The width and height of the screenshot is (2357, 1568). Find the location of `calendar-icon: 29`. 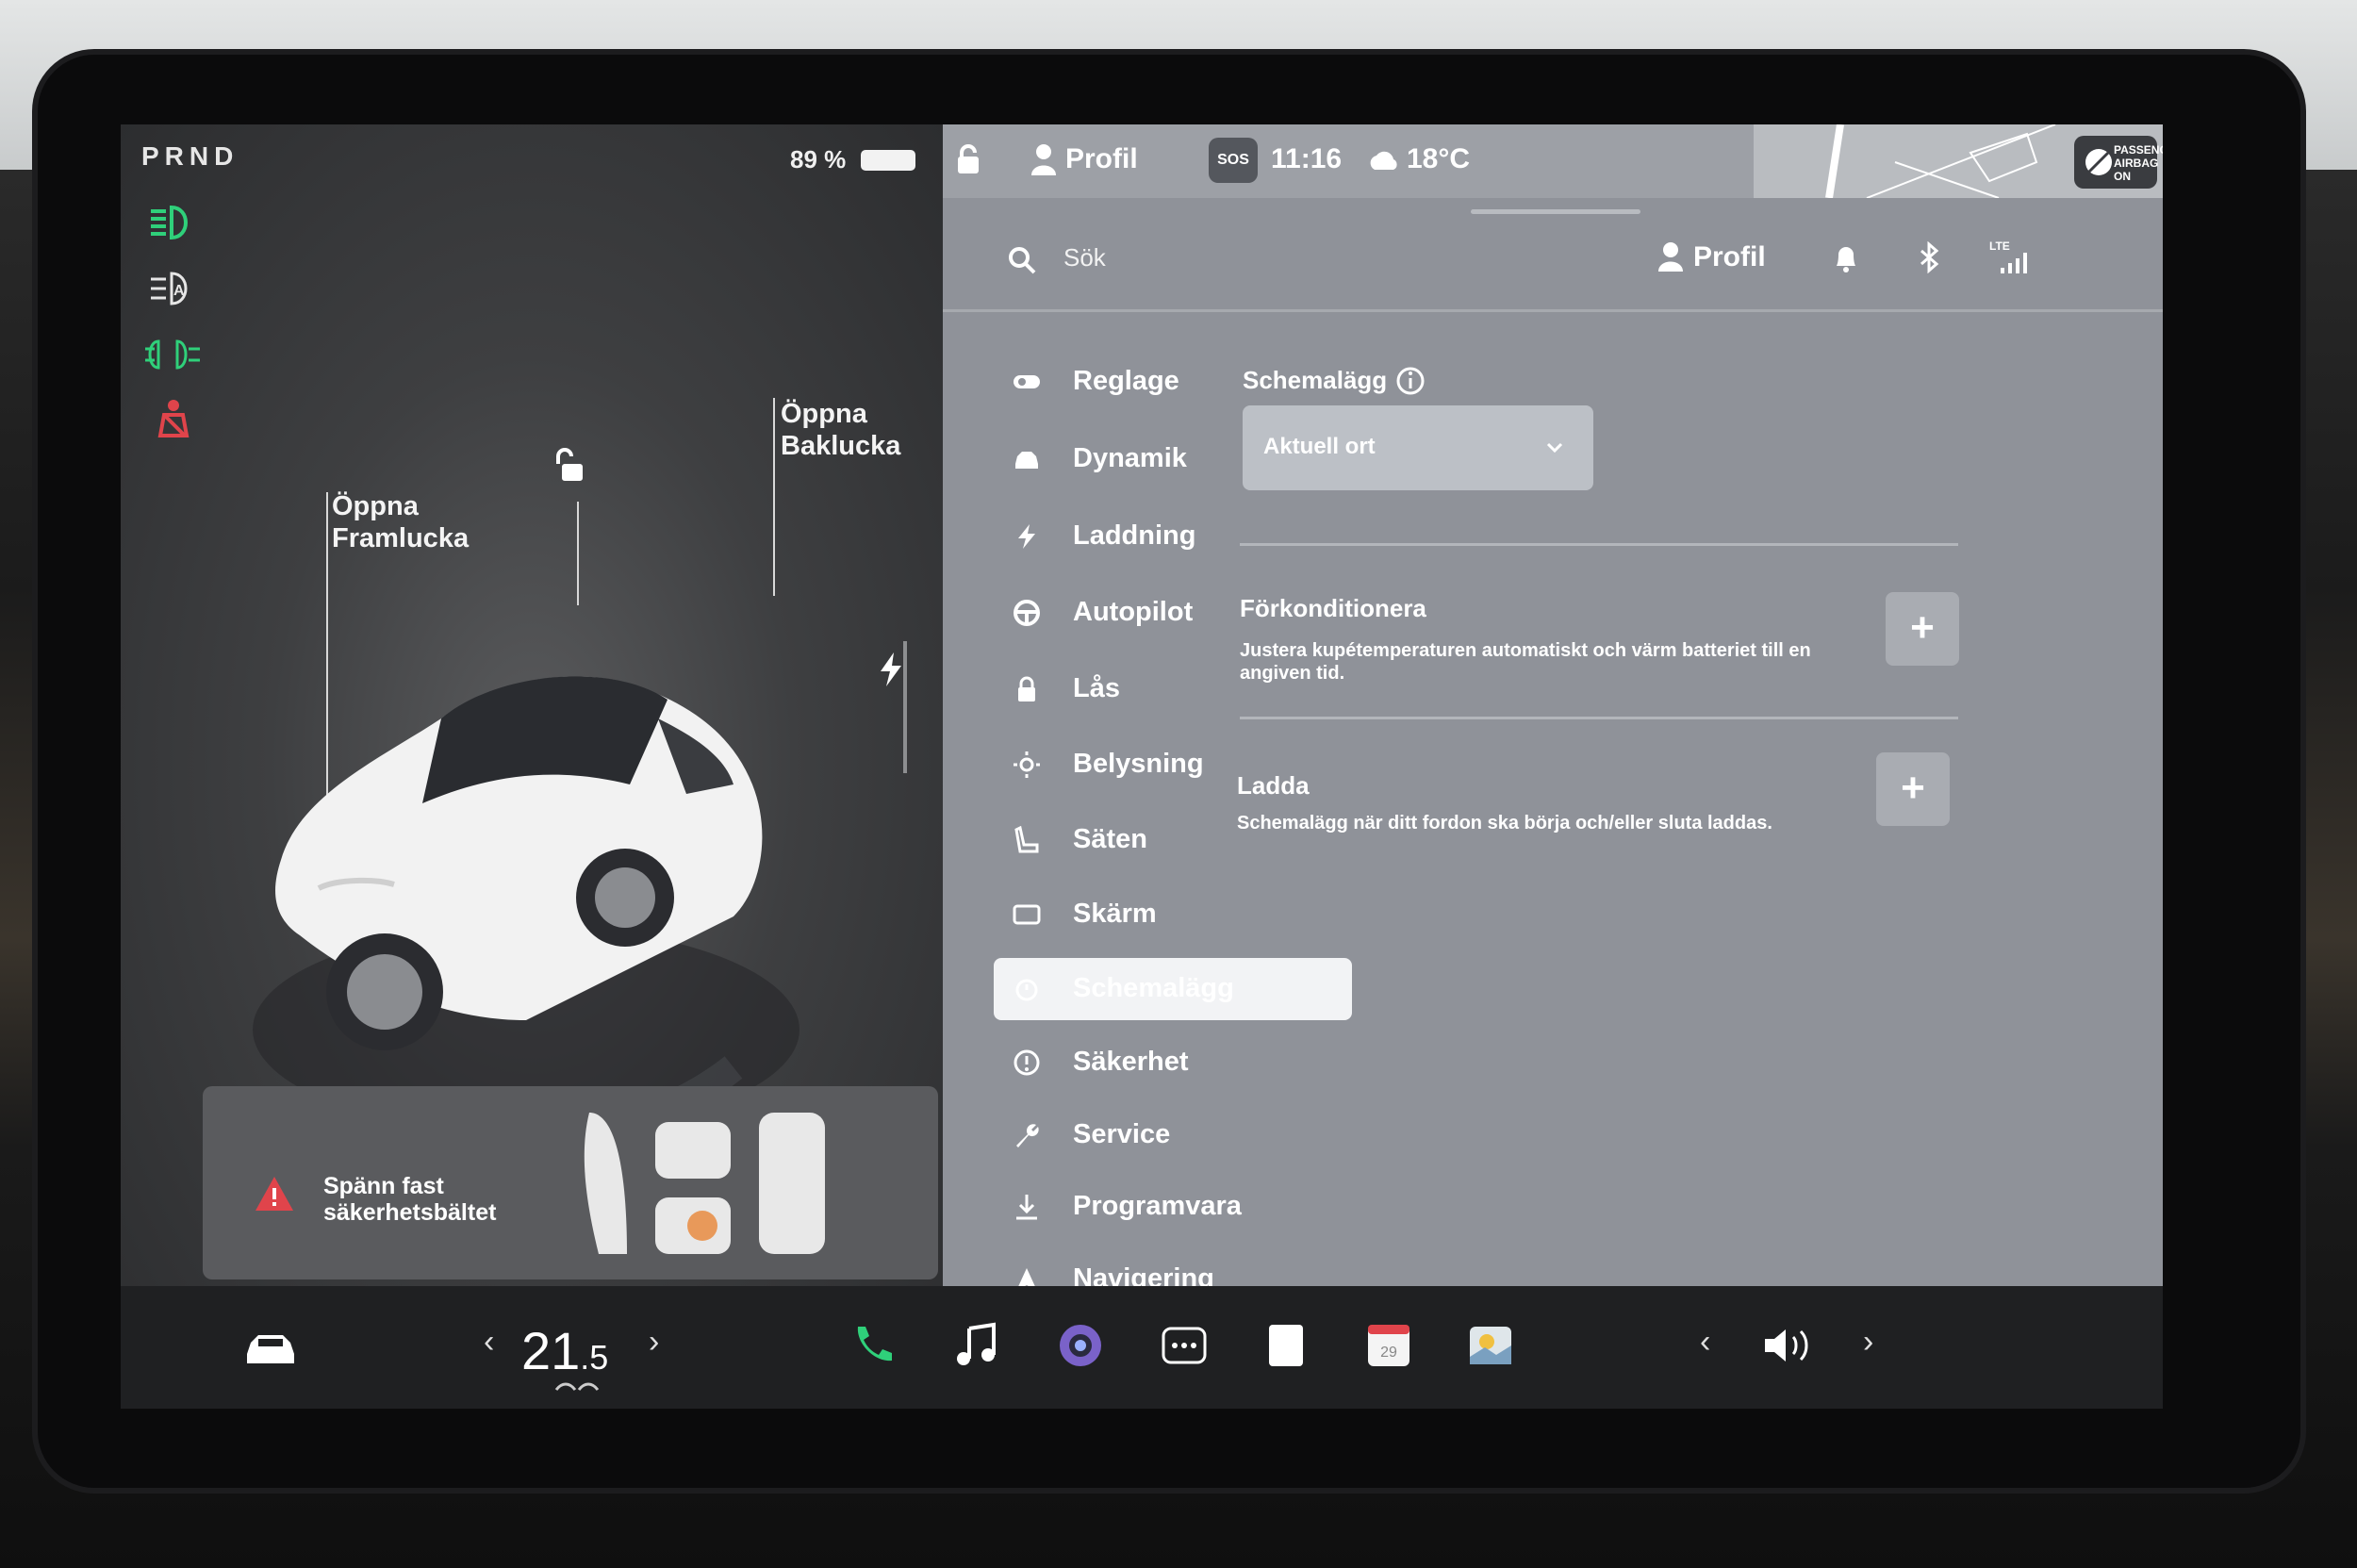

calendar-icon: 29 is located at coordinates (1388, 1345).